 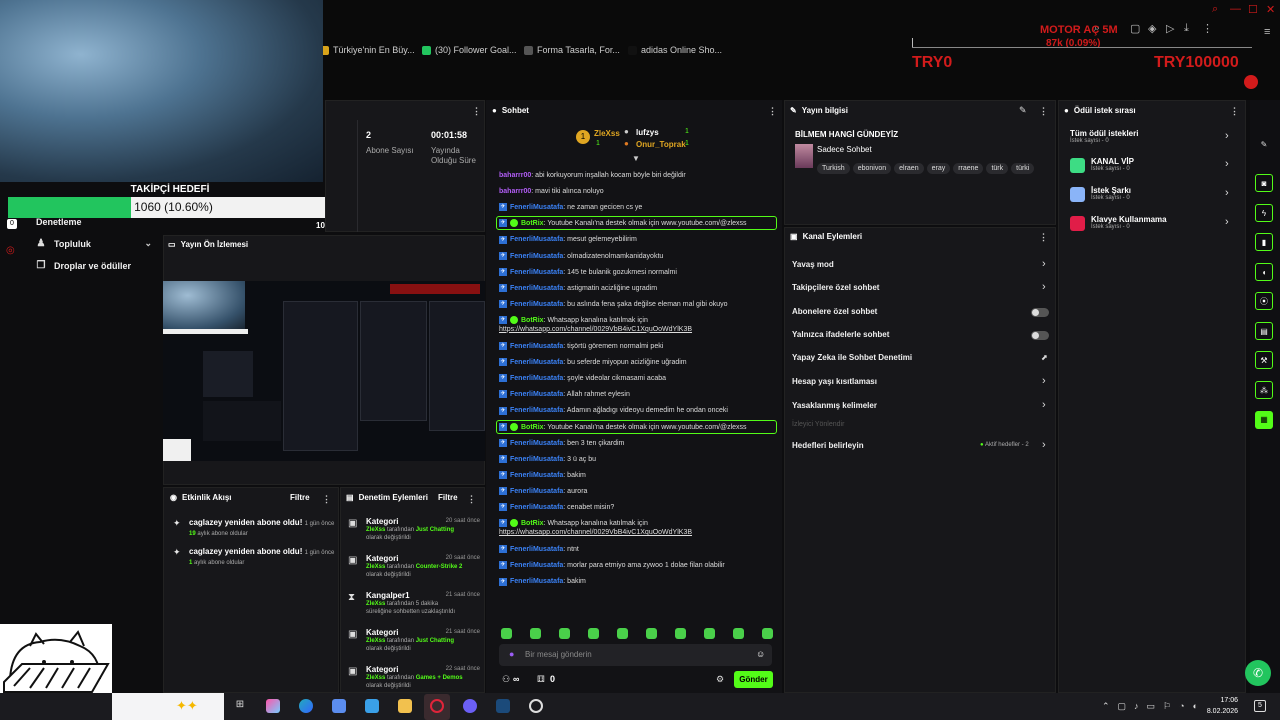 I want to click on reward-item: KANAL VİP İstek sayısı - 0, so click(x=1112, y=164).